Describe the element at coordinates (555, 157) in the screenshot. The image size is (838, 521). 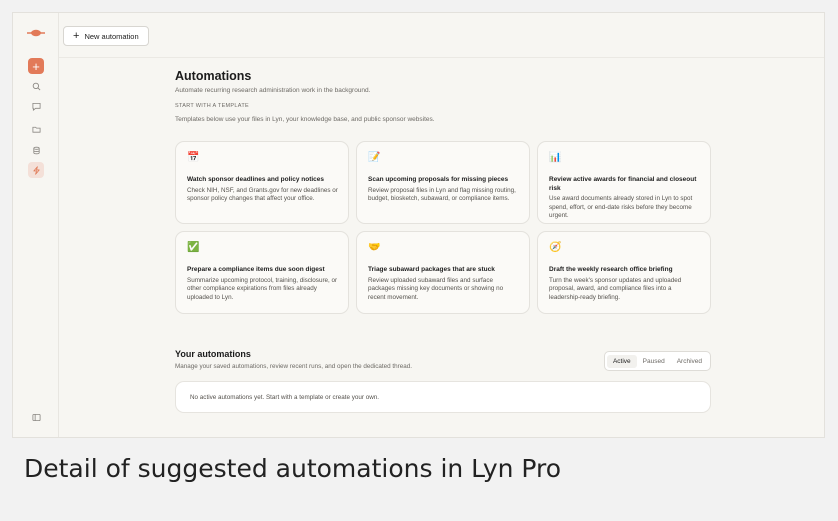
I see `bar-chart-icon: 📊` at that location.